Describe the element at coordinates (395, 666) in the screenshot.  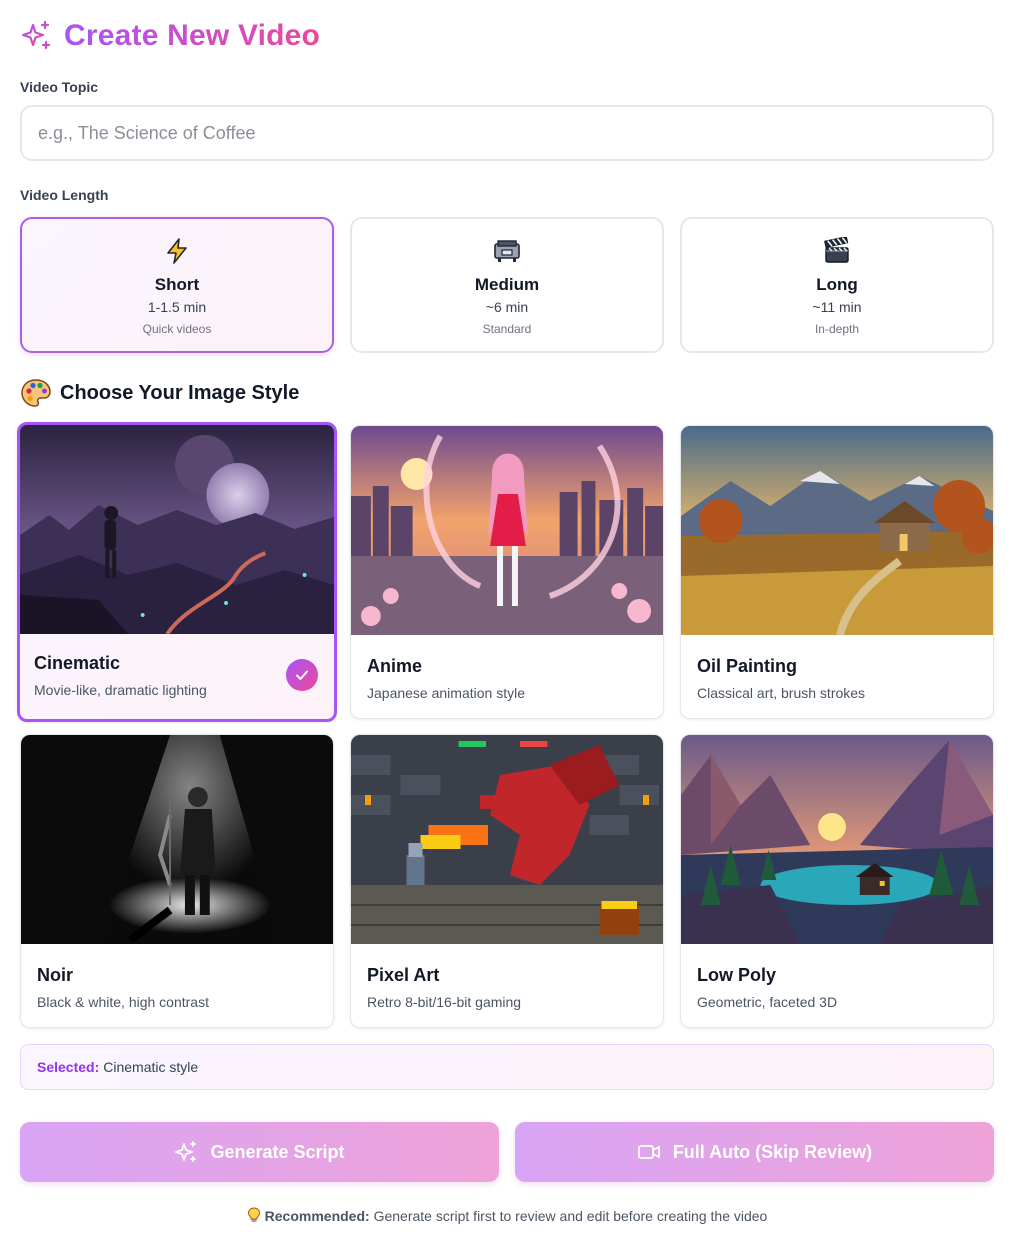
I see `style-name: Anime` at that location.